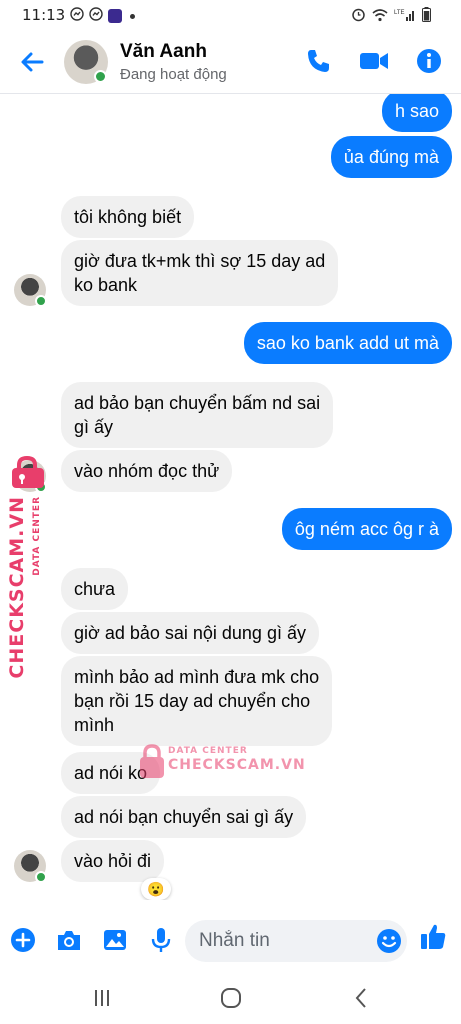 The width and height of the screenshot is (461, 1024). I want to click on status-time: 11:13, so click(44, 15).